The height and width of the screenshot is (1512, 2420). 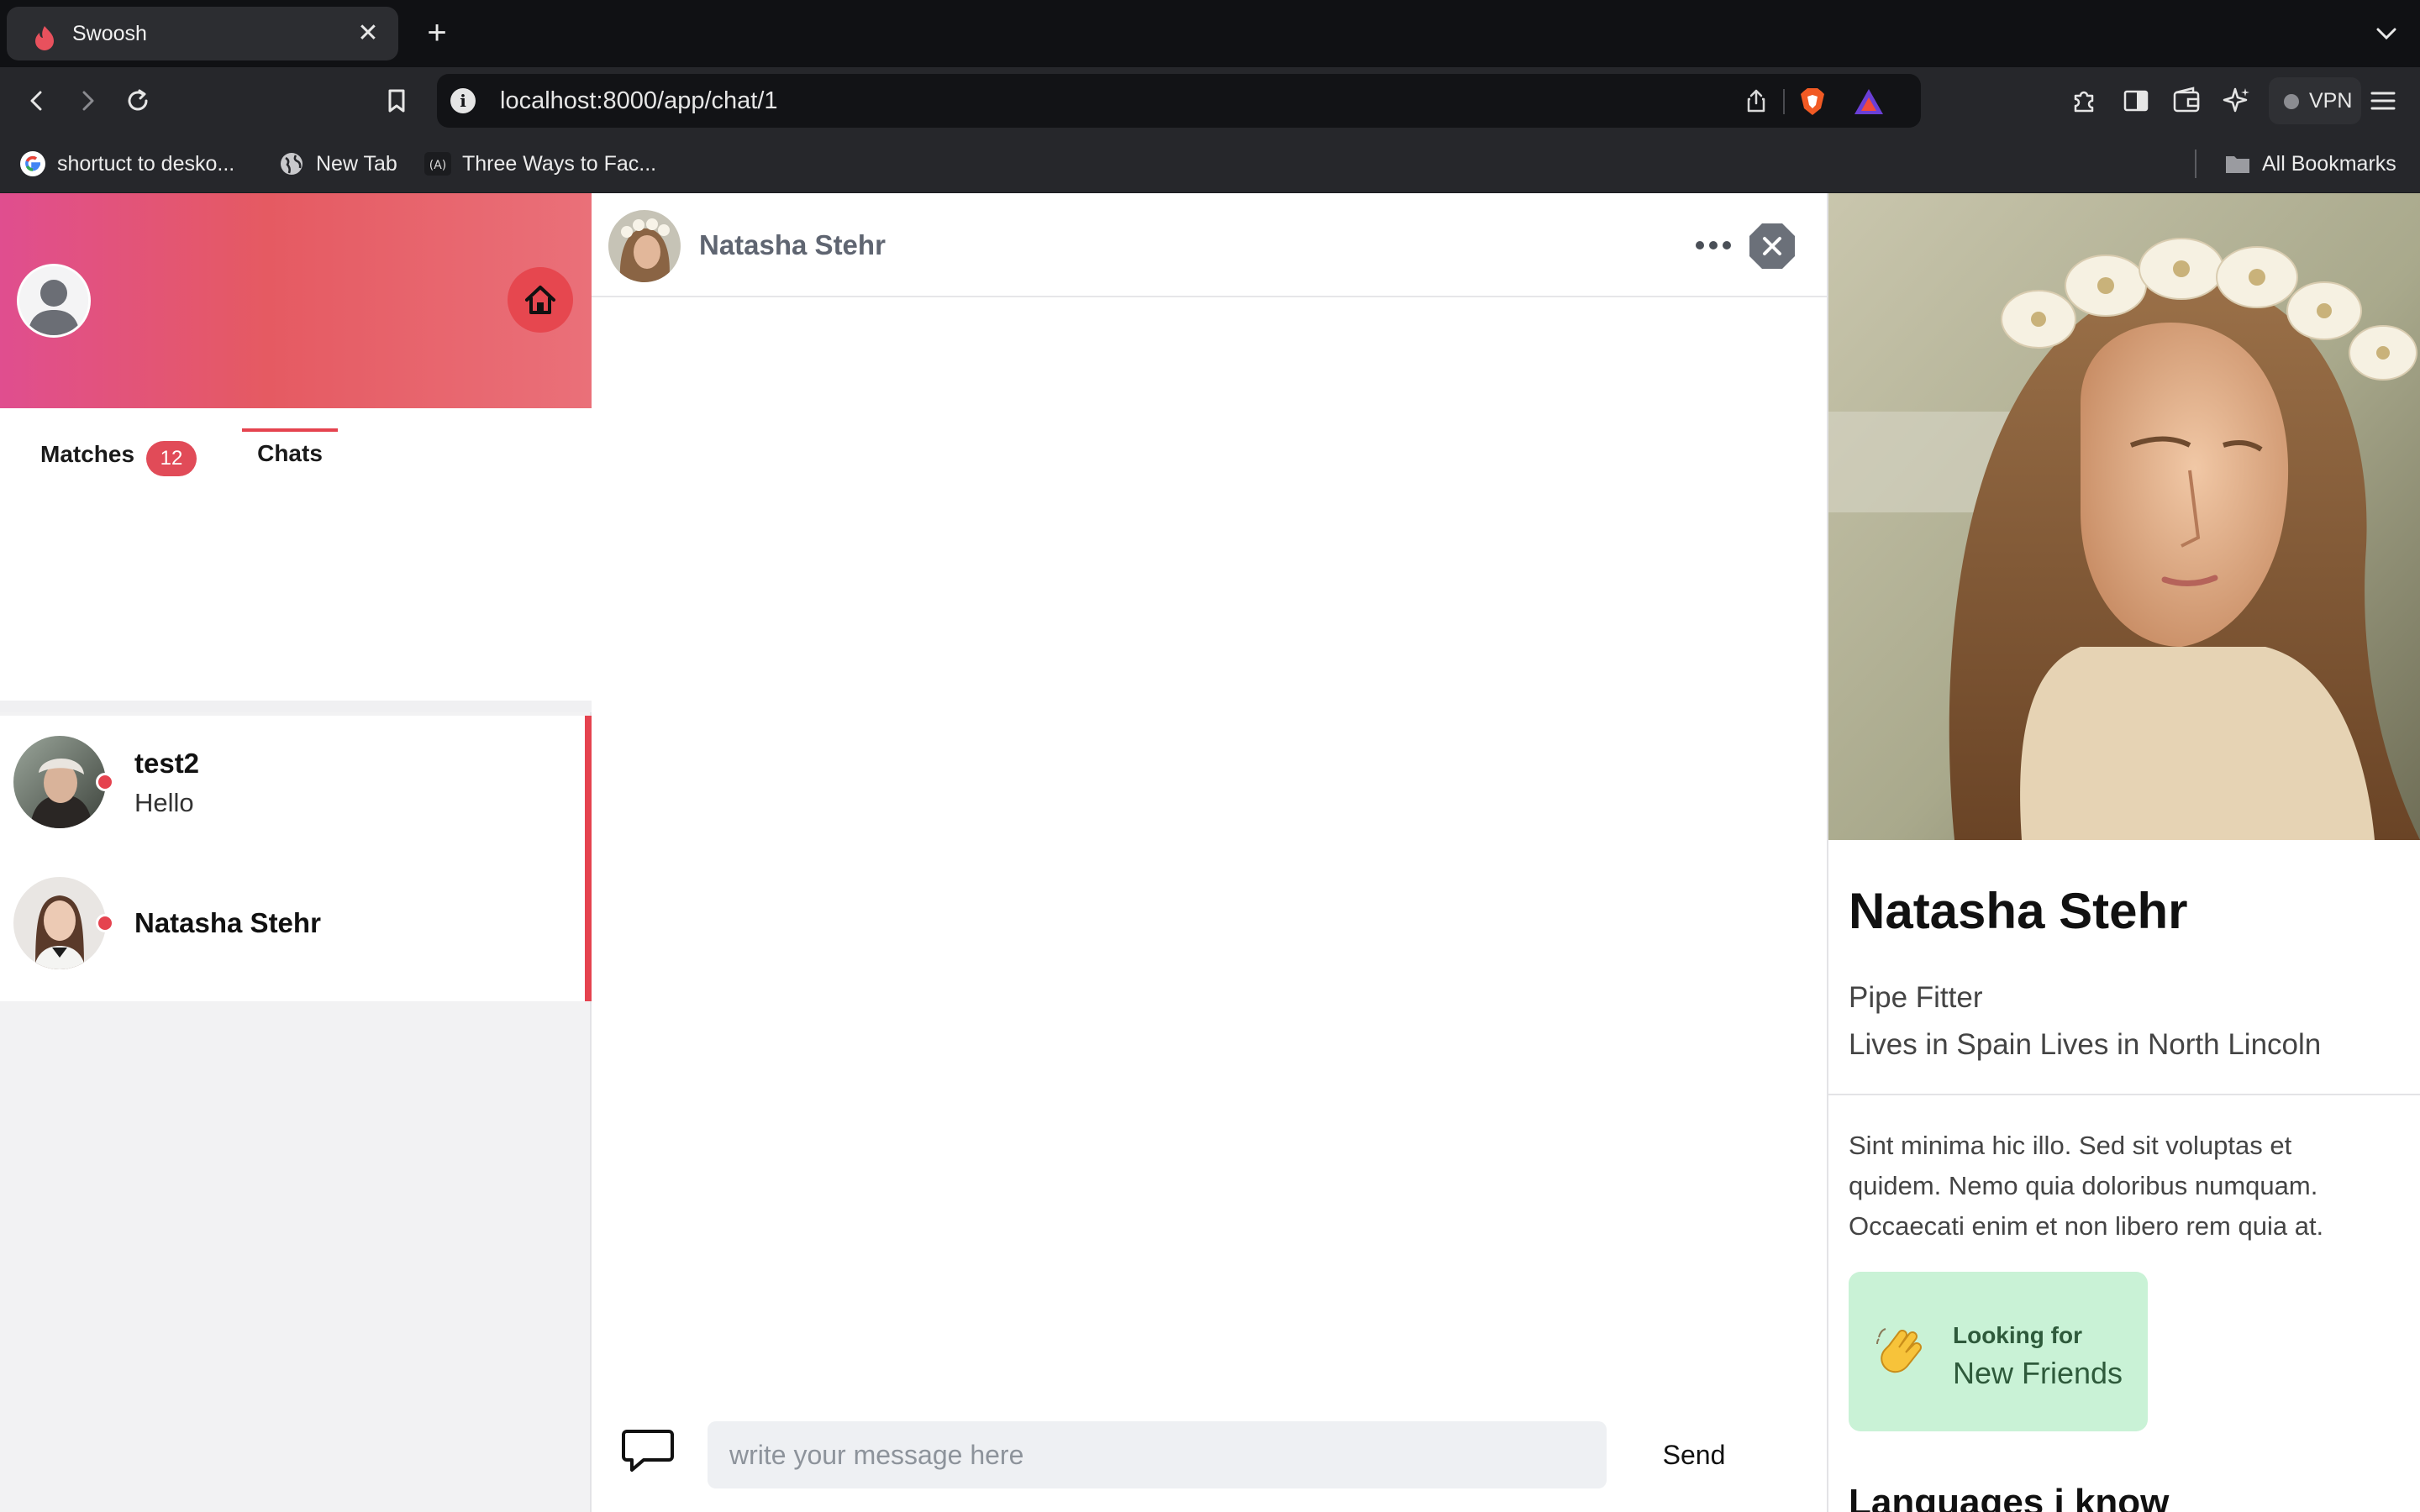 I want to click on swoosh-favicon-icon, so click(x=44, y=38).